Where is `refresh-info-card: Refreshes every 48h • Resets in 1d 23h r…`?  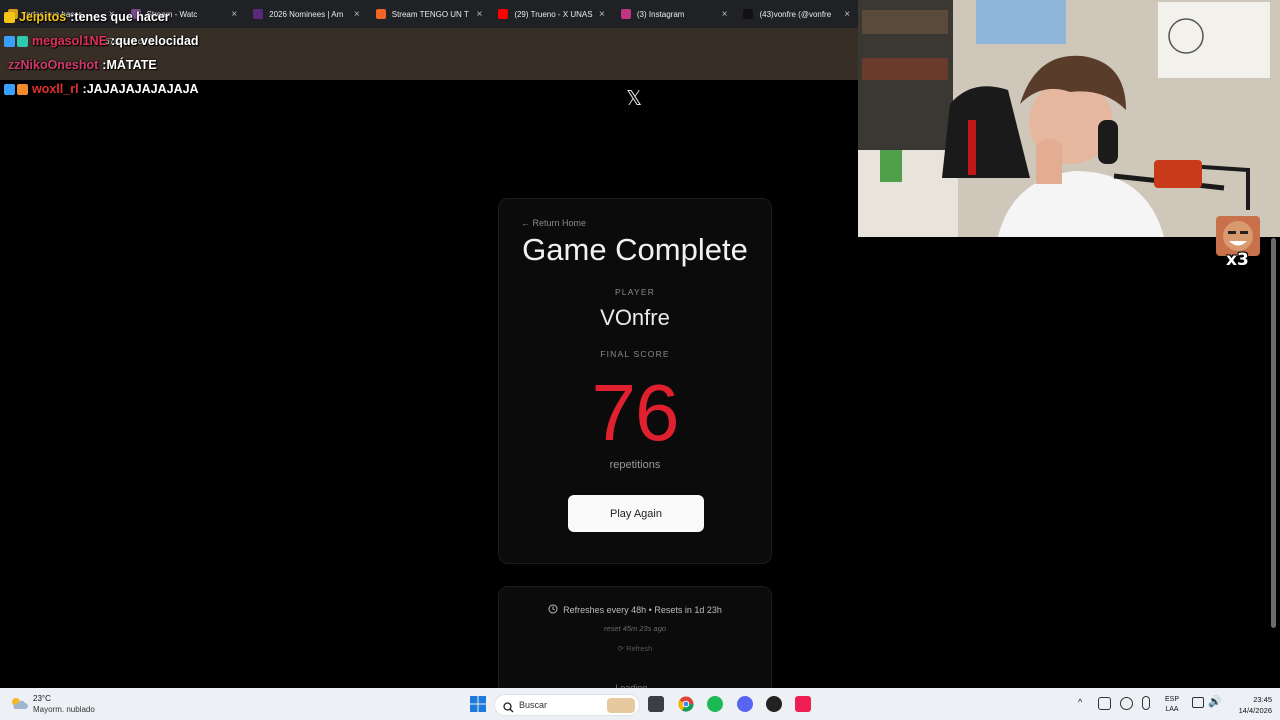
refresh-info-card: Refreshes every 48h • Resets in 1d 23h r… is located at coordinates (635, 641).